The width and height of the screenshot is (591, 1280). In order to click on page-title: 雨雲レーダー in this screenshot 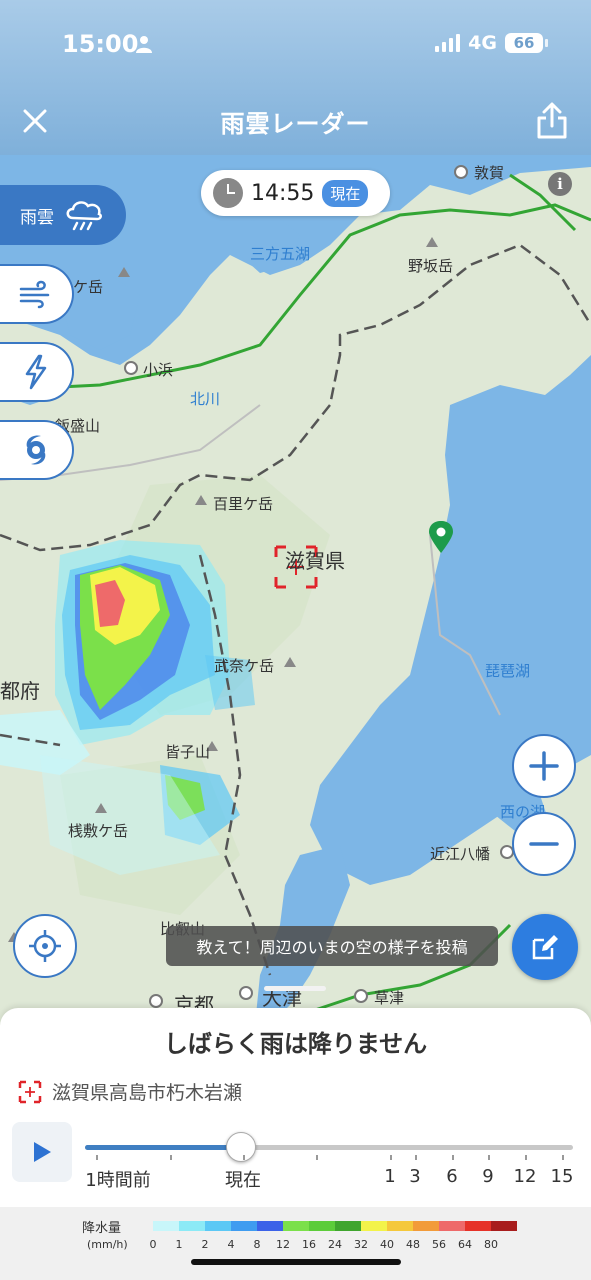, I will do `click(295, 124)`.